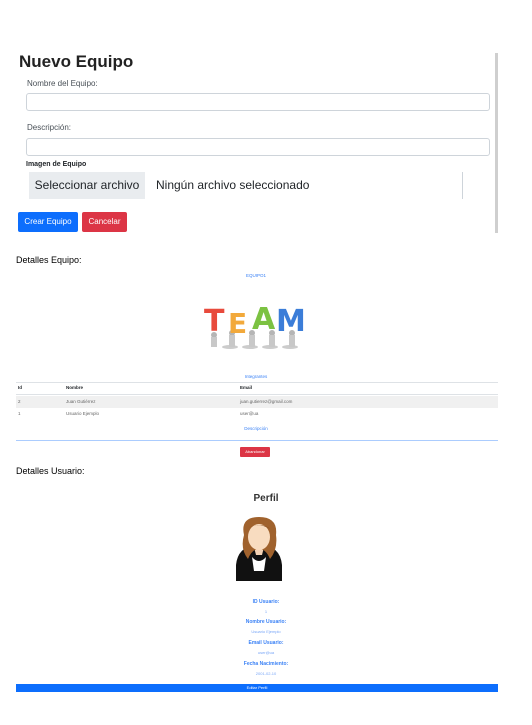 Image resolution: width=532 pixels, height=725 pixels. Describe the element at coordinates (258, 102) in the screenshot. I see `team-name-input` at that location.